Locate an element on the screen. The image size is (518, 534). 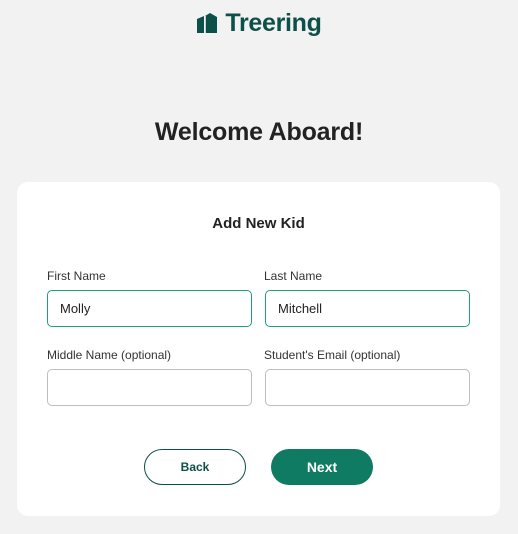
treering-logo-icon is located at coordinates (207, 23).